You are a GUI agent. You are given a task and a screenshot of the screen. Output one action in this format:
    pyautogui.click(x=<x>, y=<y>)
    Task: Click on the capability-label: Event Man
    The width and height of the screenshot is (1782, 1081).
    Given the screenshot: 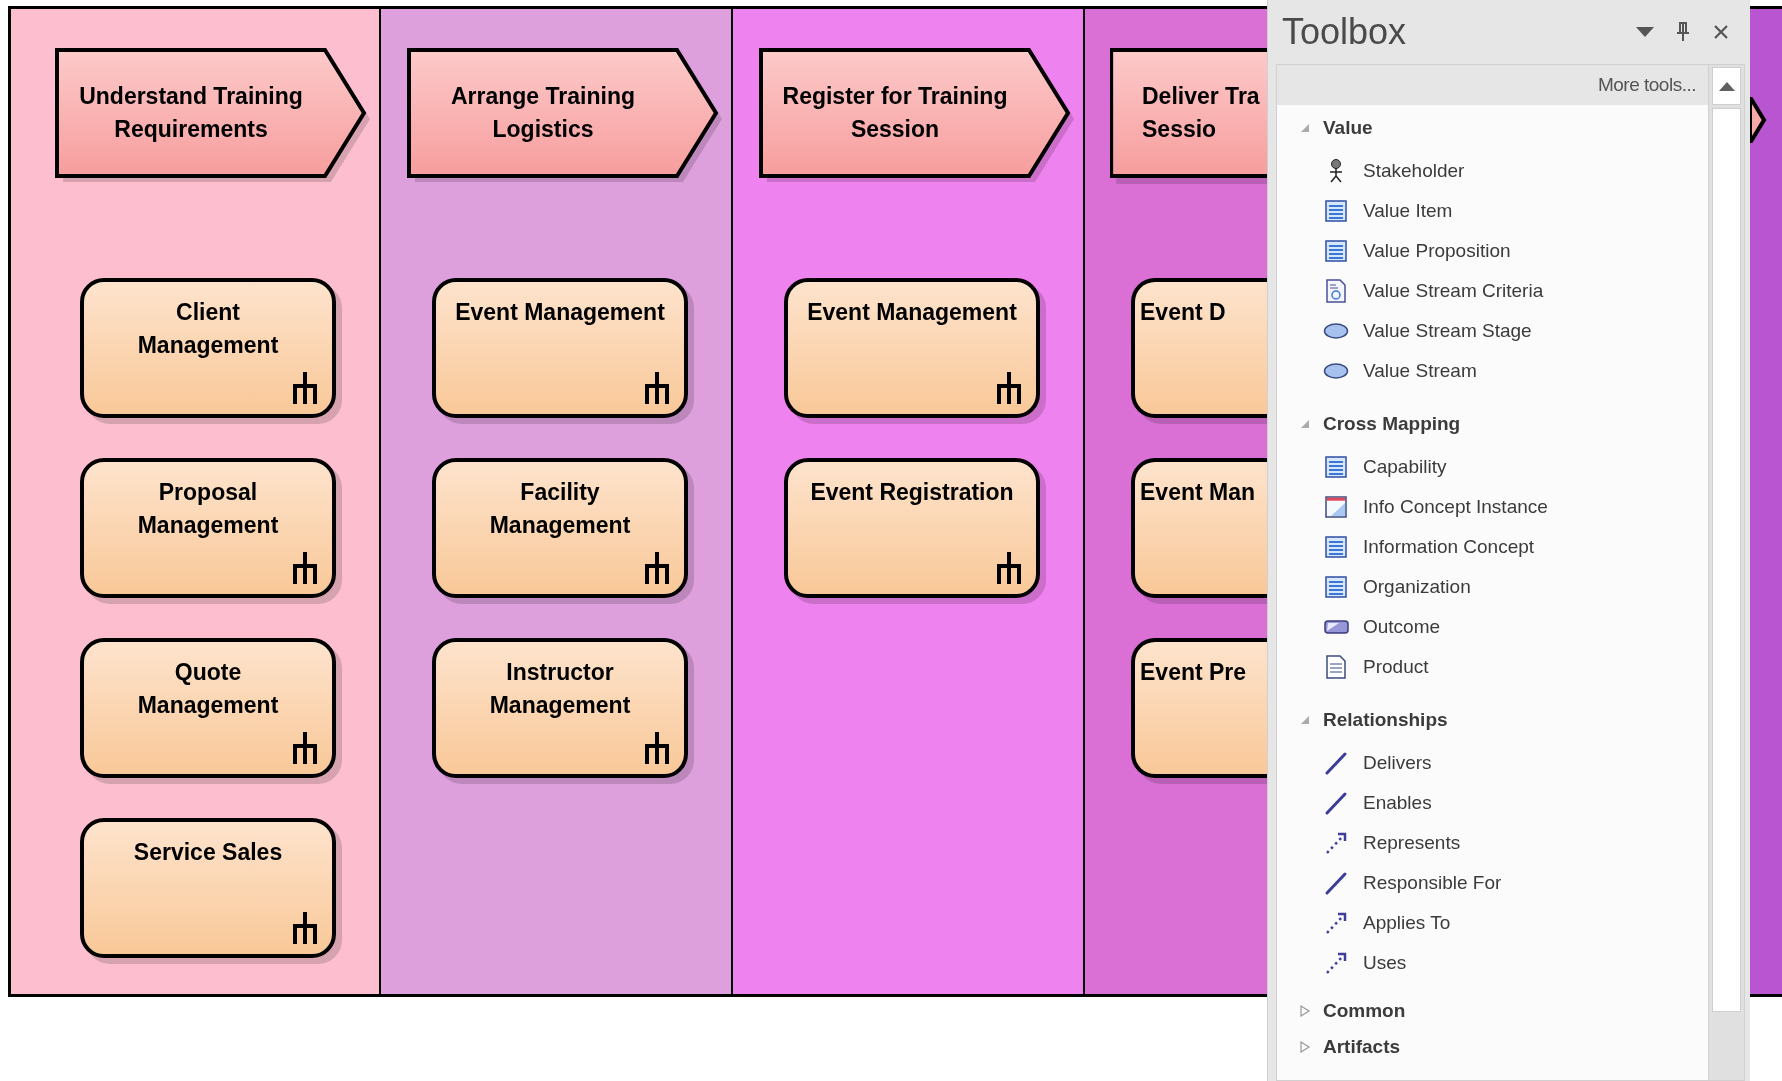 What is the action you would take?
    pyautogui.click(x=1198, y=492)
    